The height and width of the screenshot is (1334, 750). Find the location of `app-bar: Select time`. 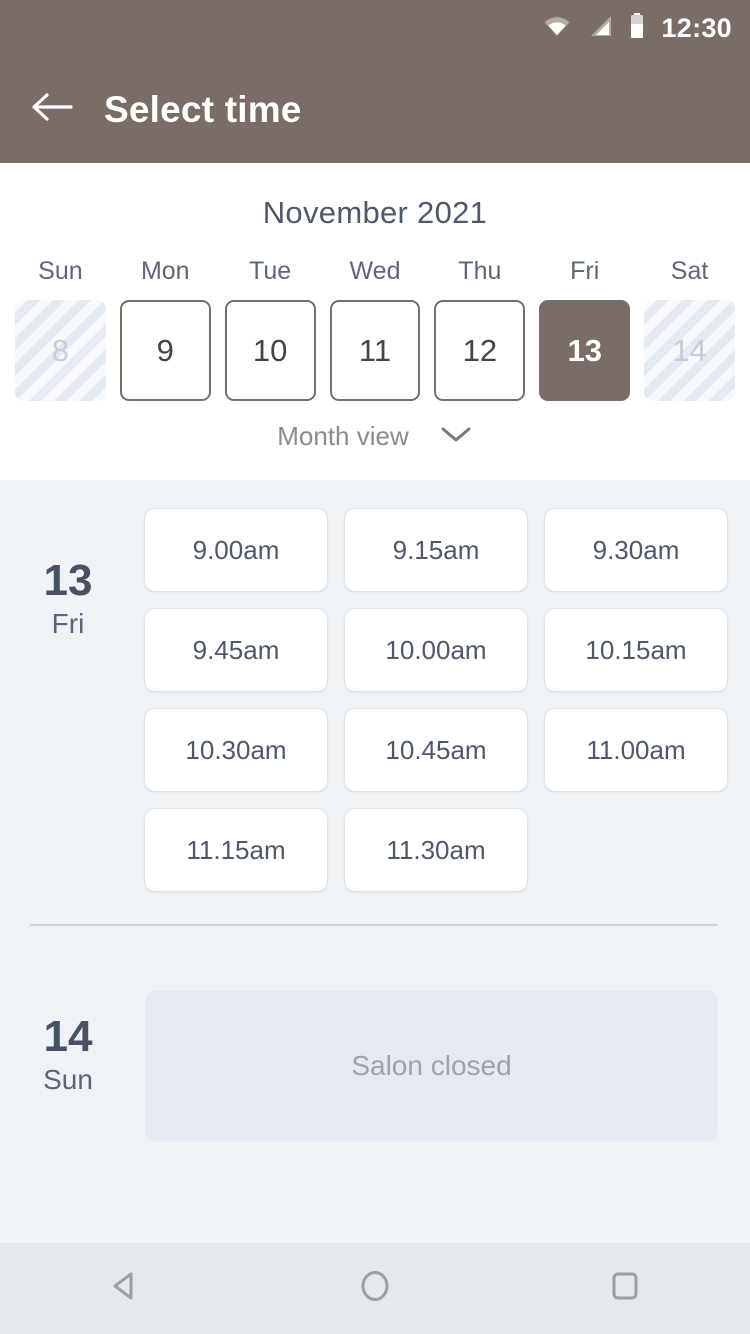

app-bar: Select time is located at coordinates (375, 109).